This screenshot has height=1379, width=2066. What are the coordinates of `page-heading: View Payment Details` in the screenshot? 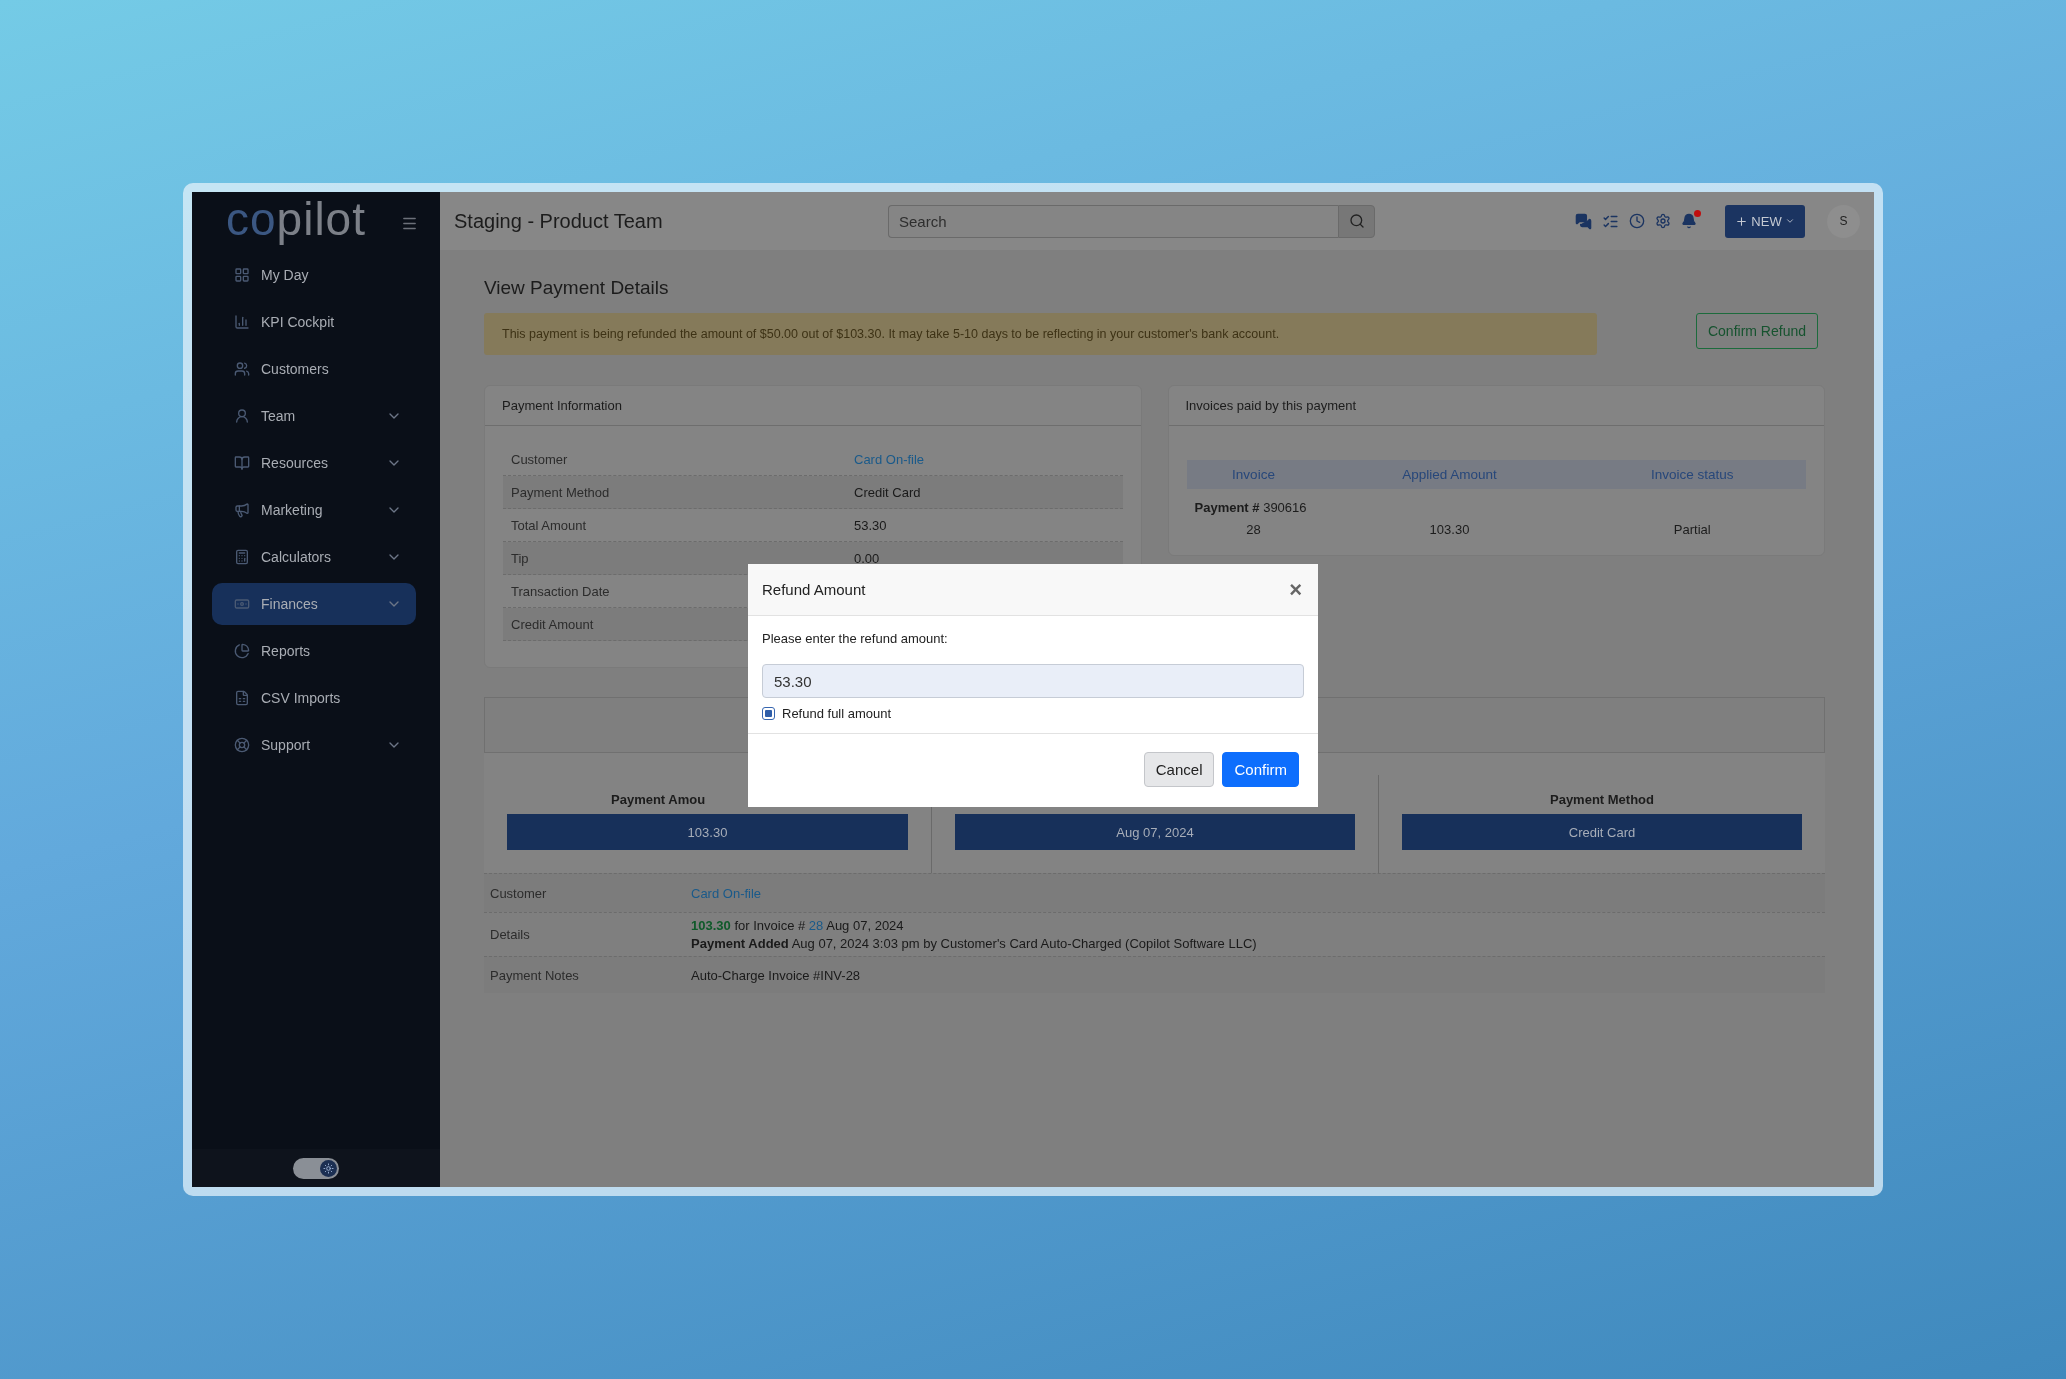 It's located at (577, 288).